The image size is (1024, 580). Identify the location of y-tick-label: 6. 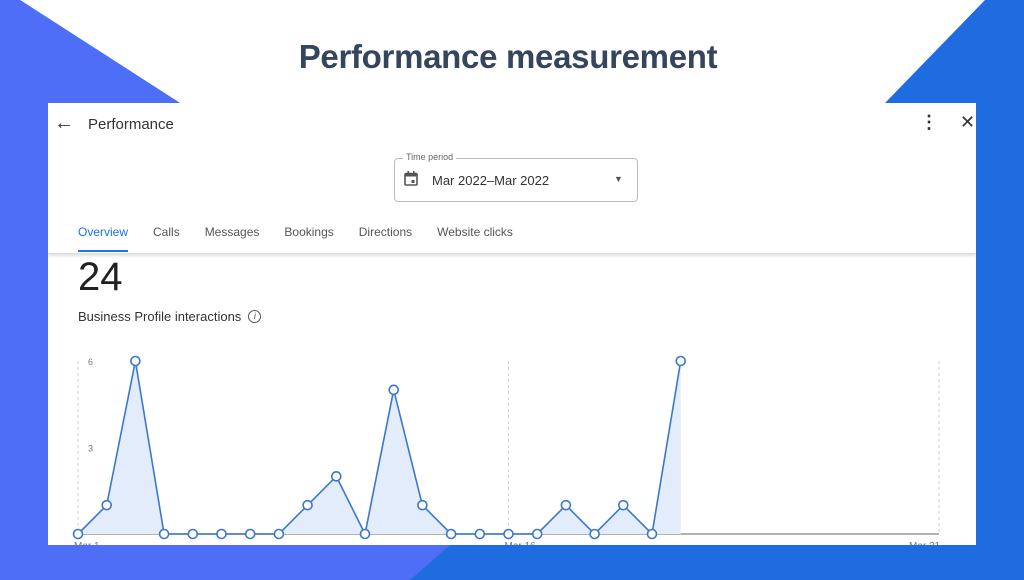
(90, 362).